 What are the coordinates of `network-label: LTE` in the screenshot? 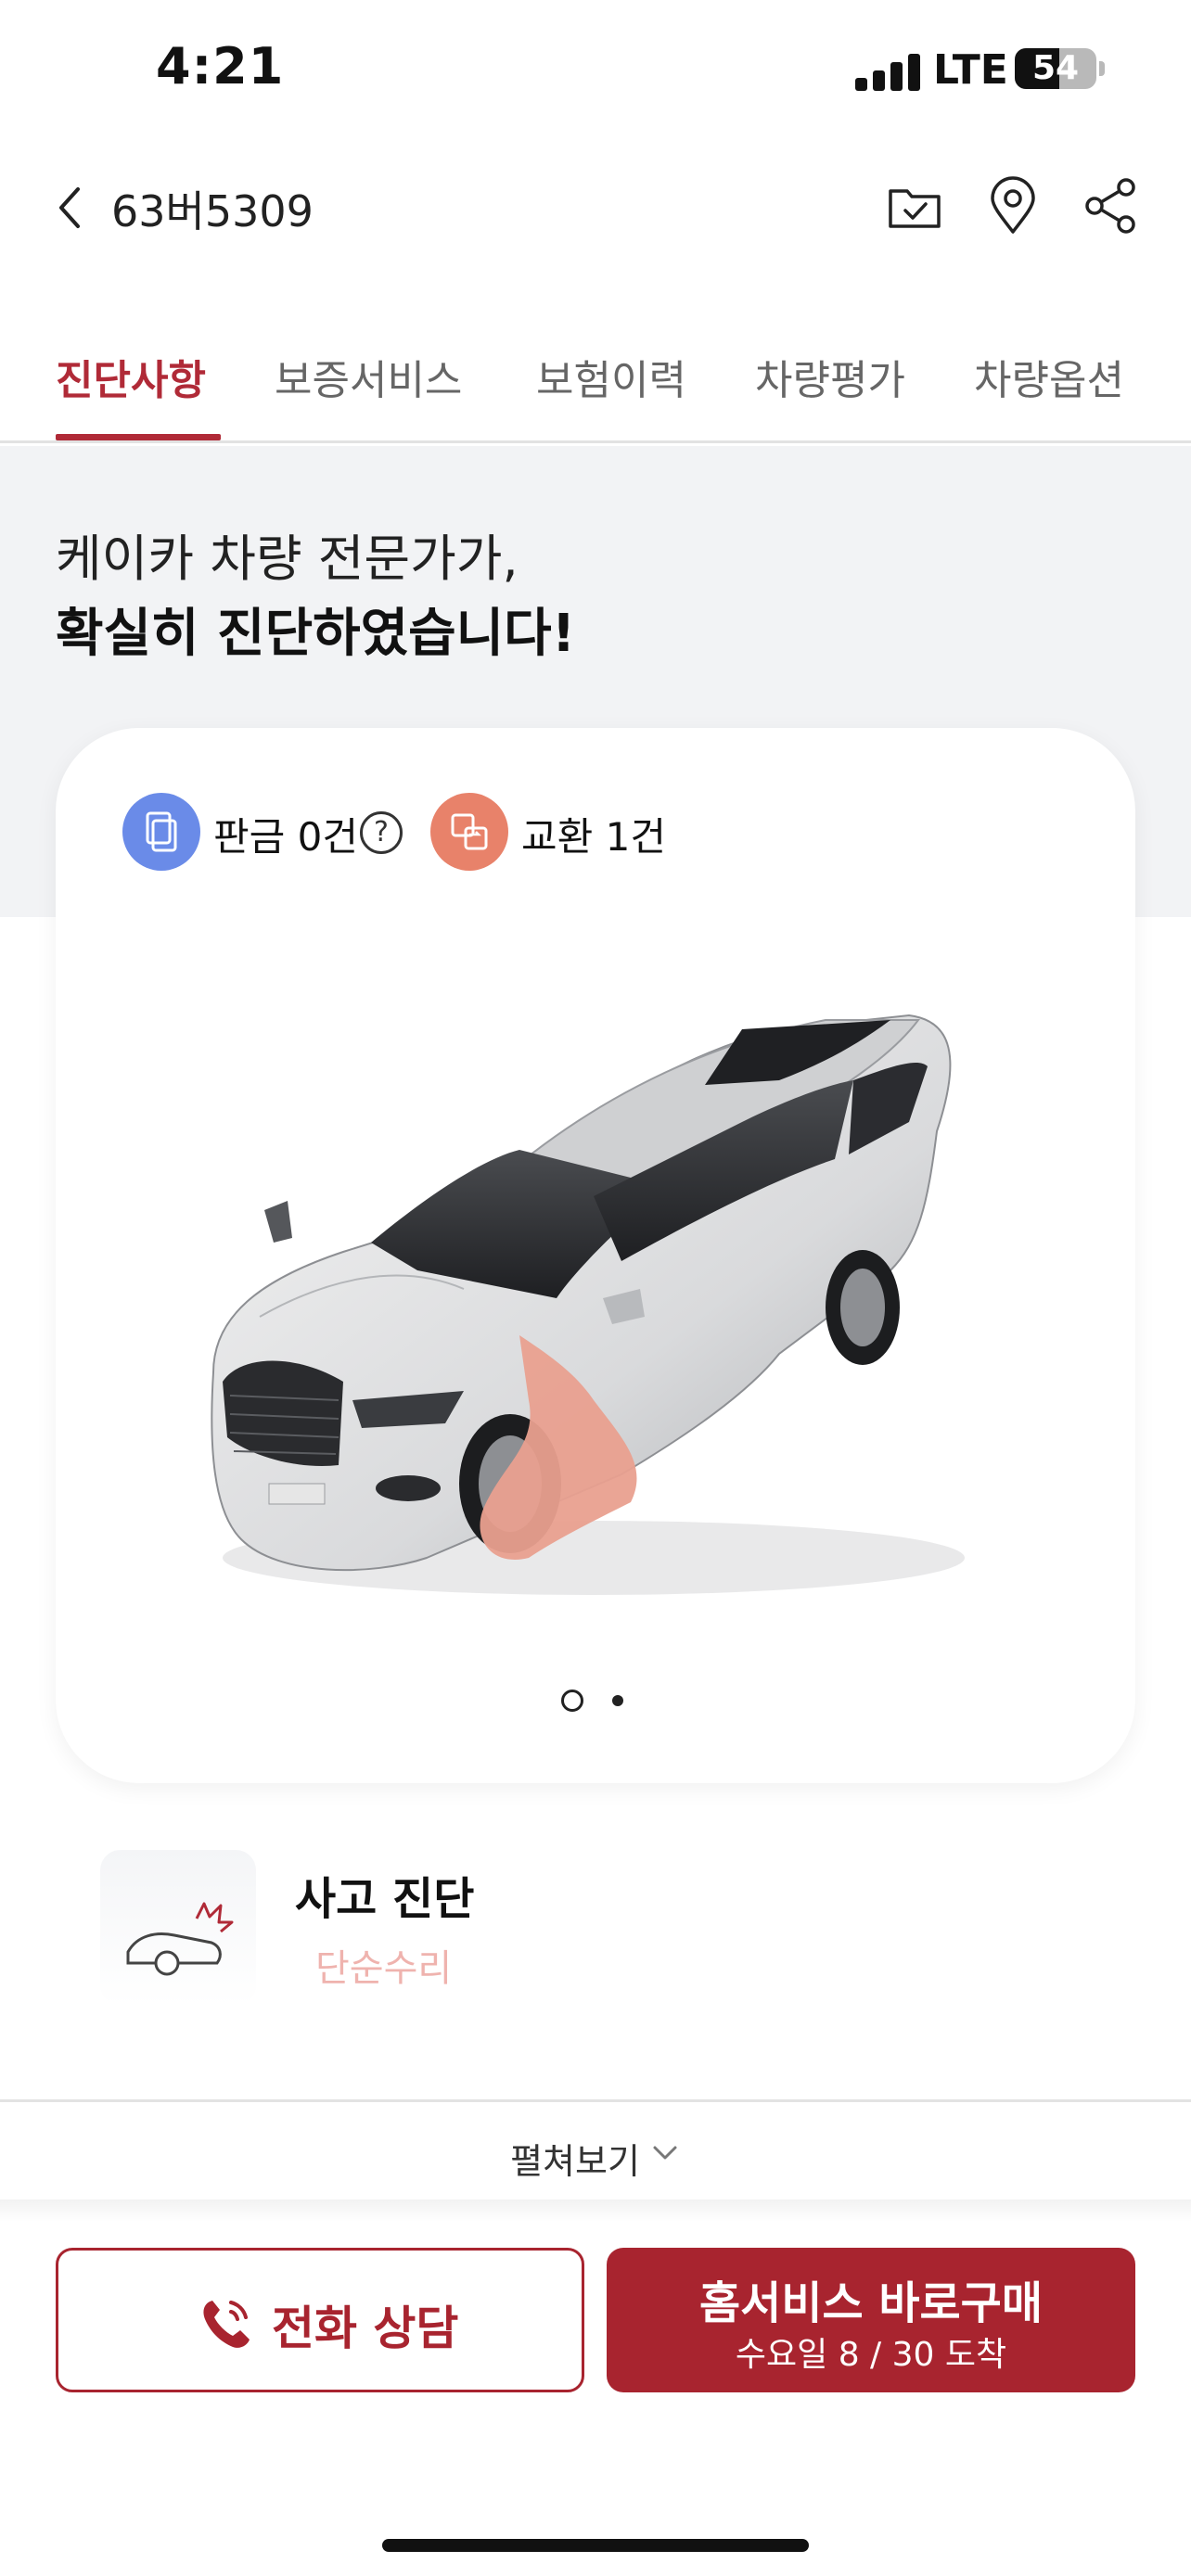 It's located at (970, 70).